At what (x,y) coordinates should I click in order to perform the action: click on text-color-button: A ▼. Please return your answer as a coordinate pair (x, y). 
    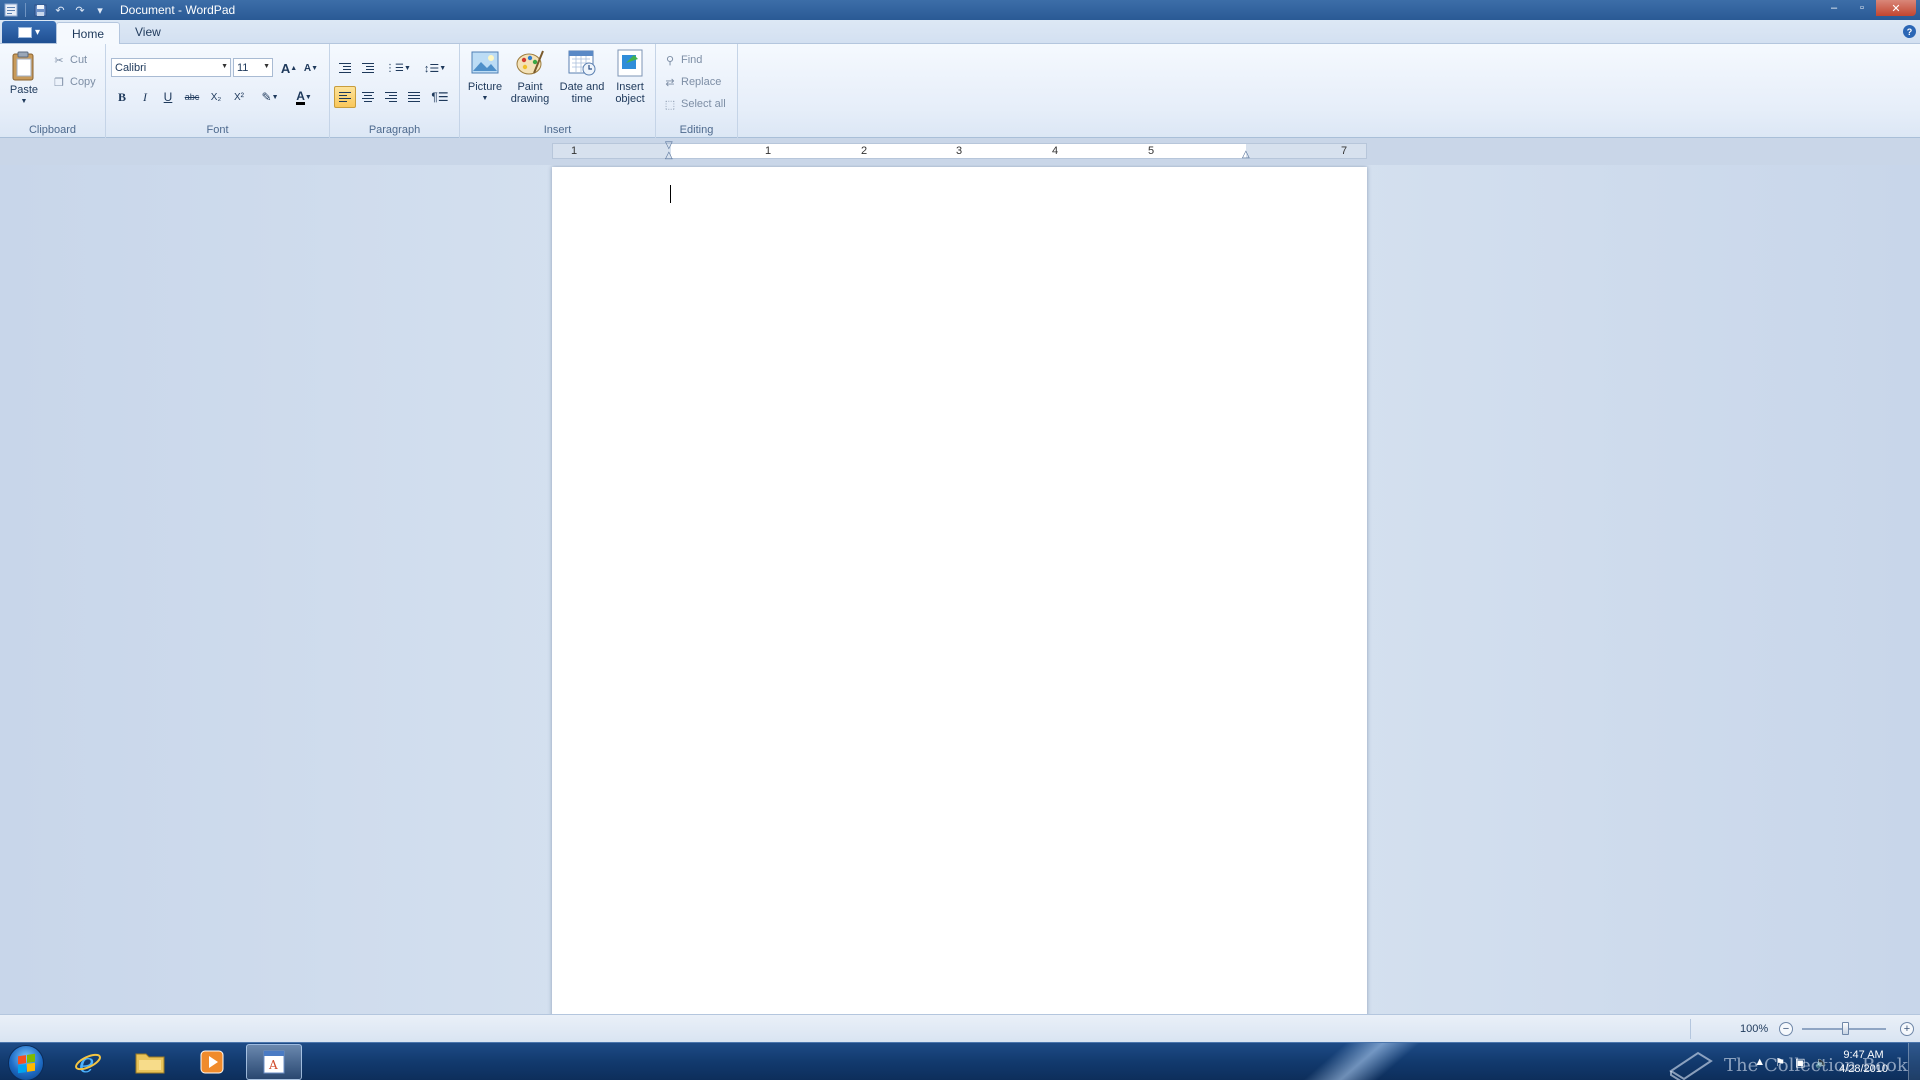
    Looking at the image, I should click on (304, 97).